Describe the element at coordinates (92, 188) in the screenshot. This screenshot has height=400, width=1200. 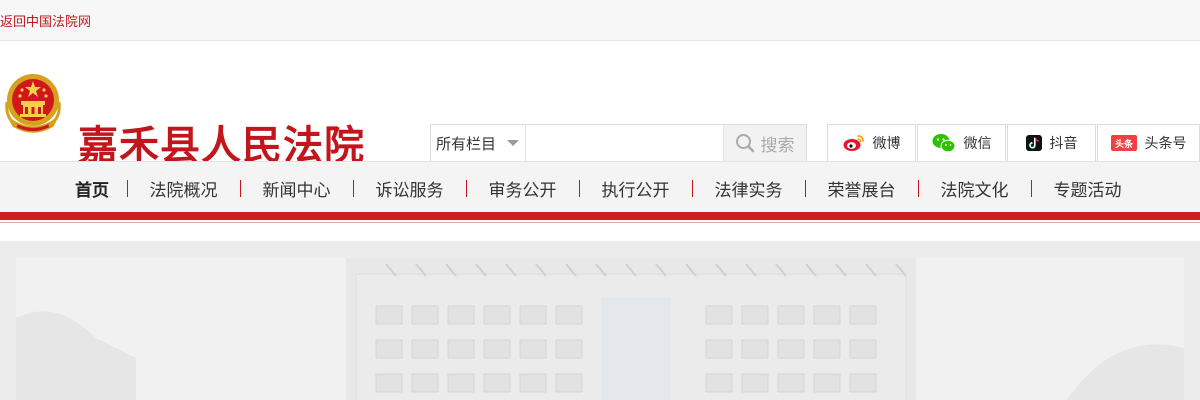
I see `nav-item-home: 首页` at that location.